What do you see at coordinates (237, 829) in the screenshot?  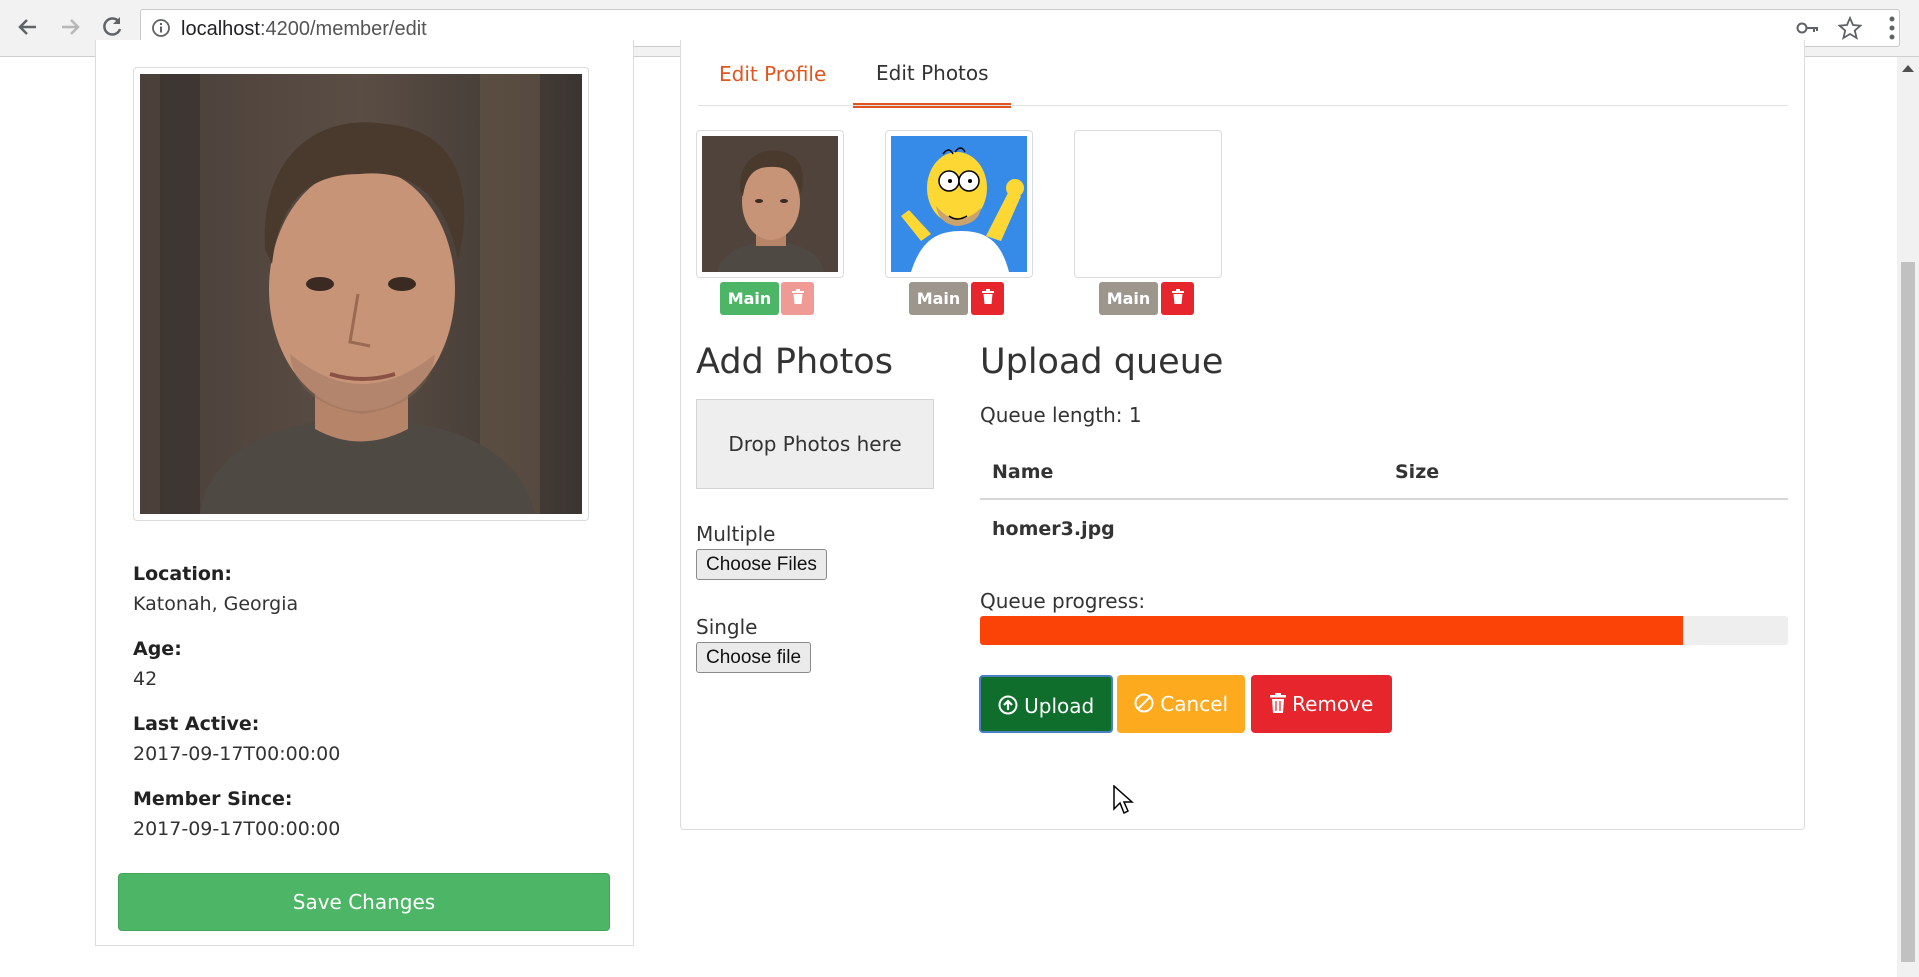 I see `member-since-value: 2017-09-17T00:00:00` at bounding box center [237, 829].